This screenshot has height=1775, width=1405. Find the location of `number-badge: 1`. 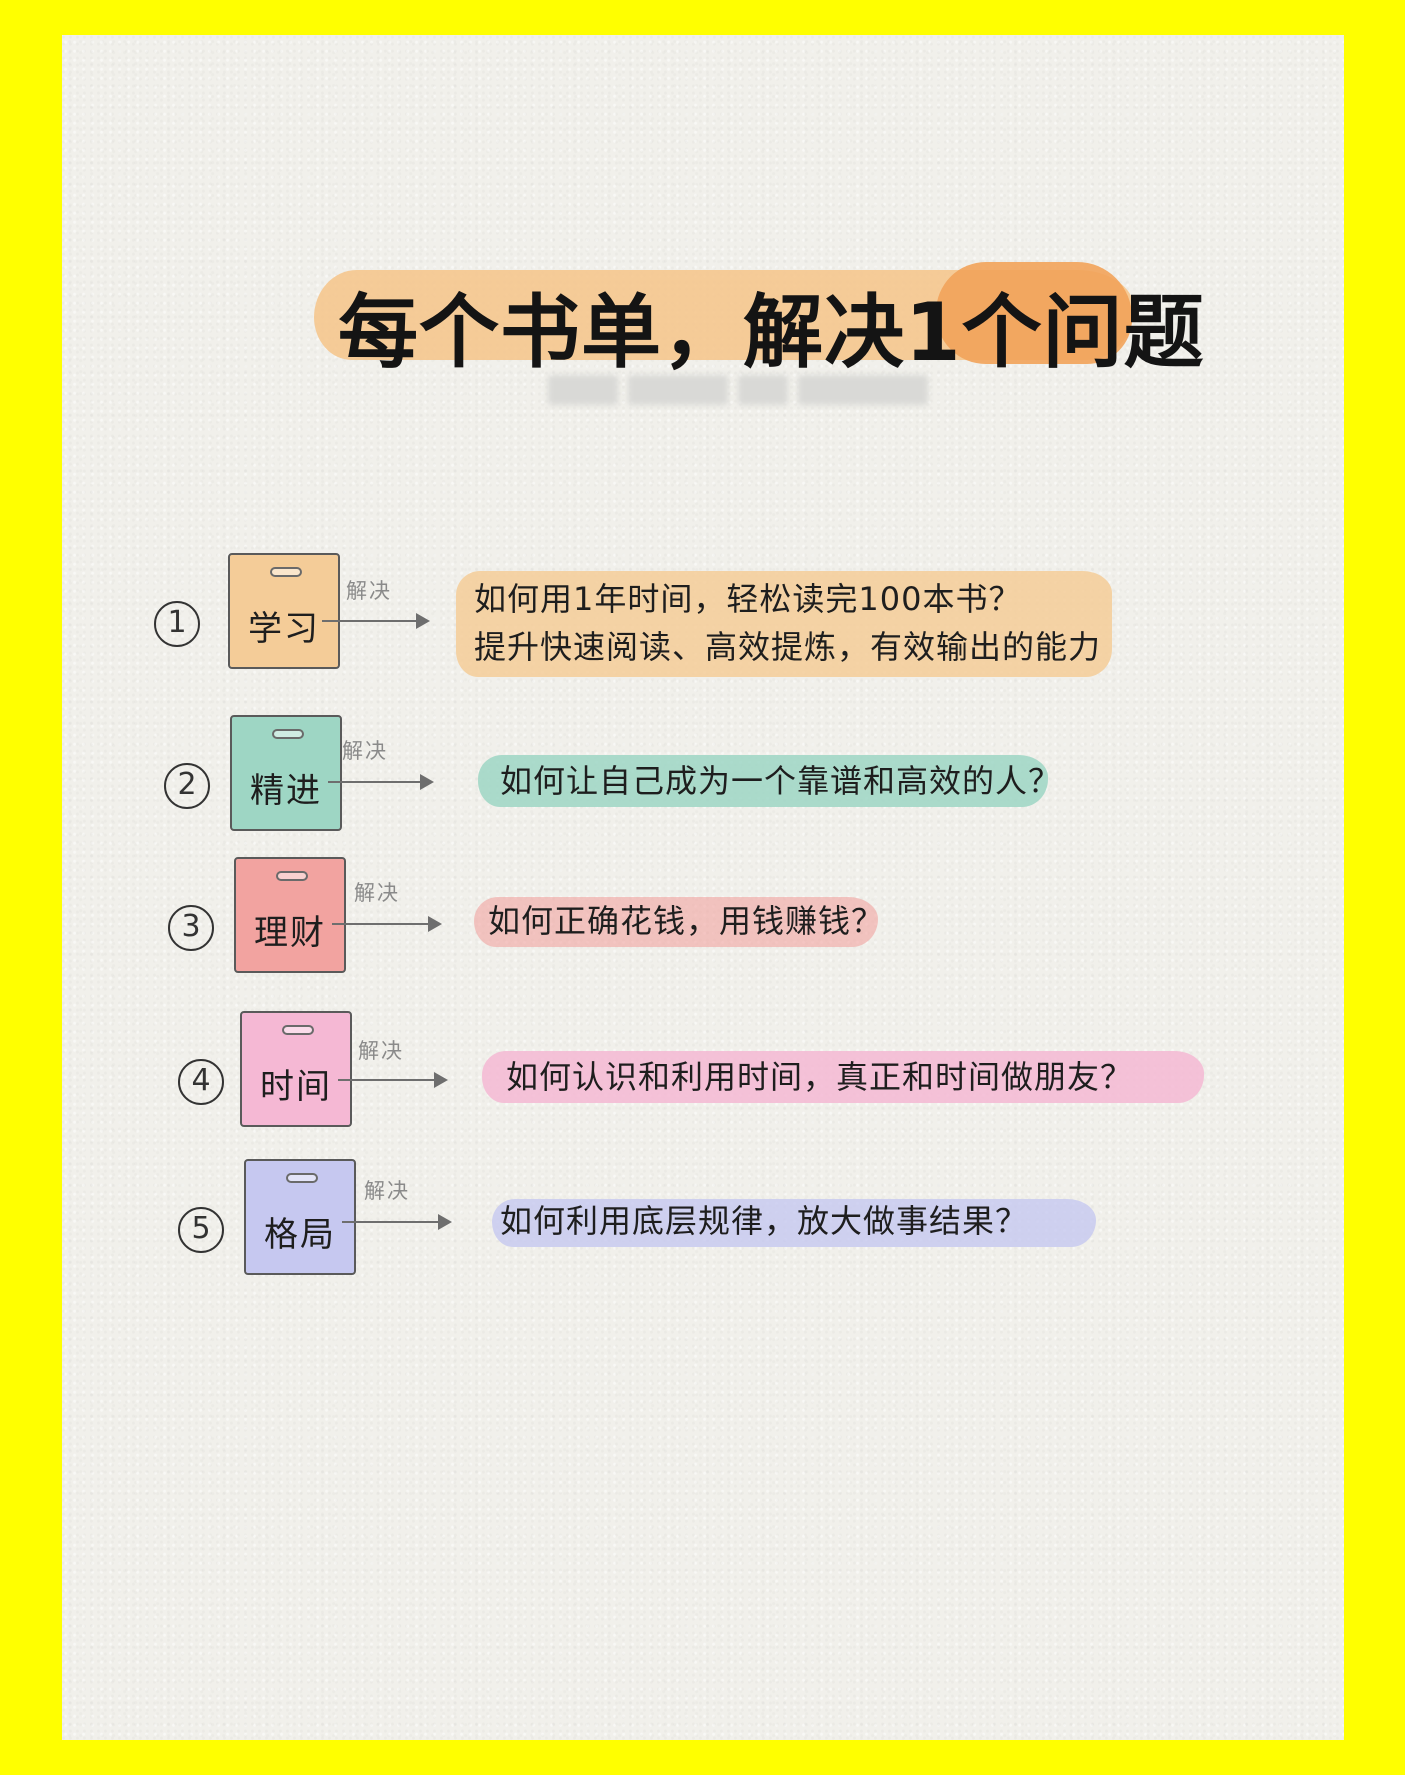

number-badge: 1 is located at coordinates (177, 624).